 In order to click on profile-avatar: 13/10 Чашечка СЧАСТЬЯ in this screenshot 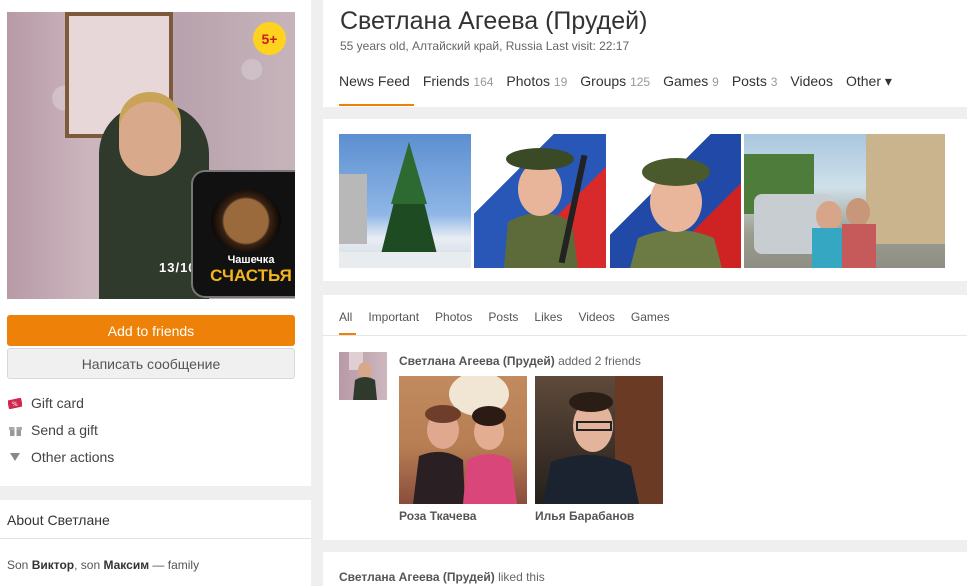, I will do `click(151, 155)`.